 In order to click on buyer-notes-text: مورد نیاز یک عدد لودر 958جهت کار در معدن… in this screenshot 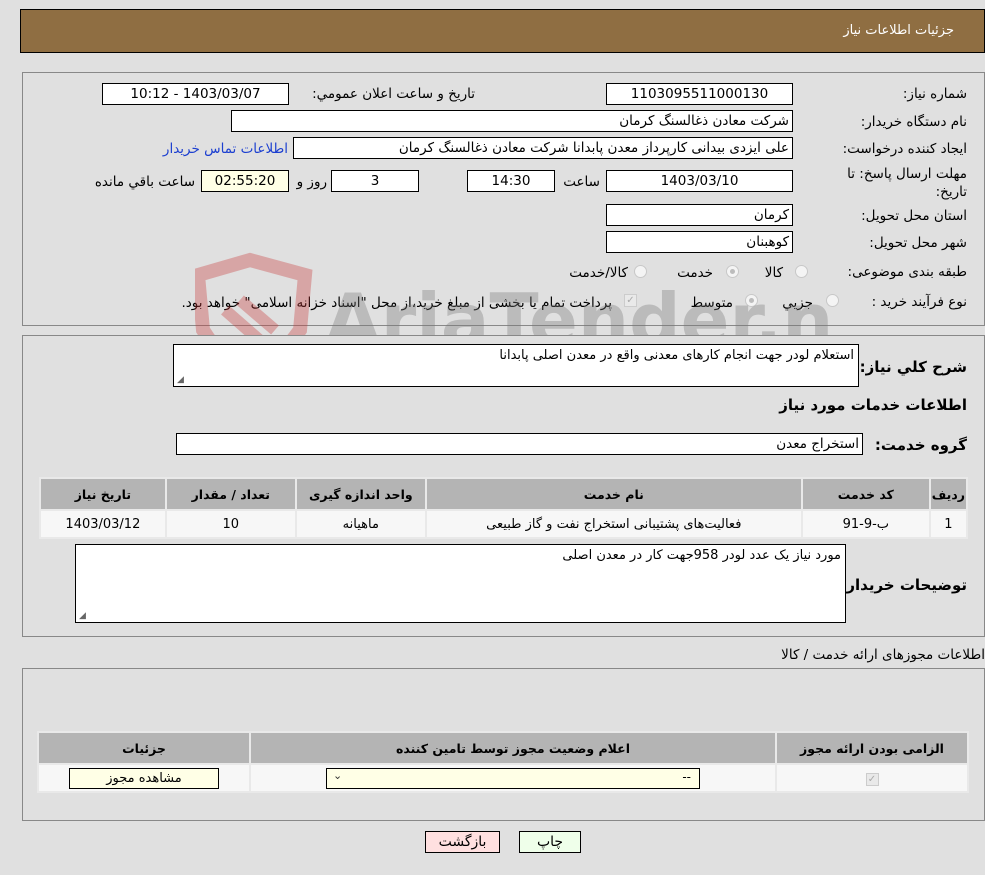, I will do `click(701, 555)`.